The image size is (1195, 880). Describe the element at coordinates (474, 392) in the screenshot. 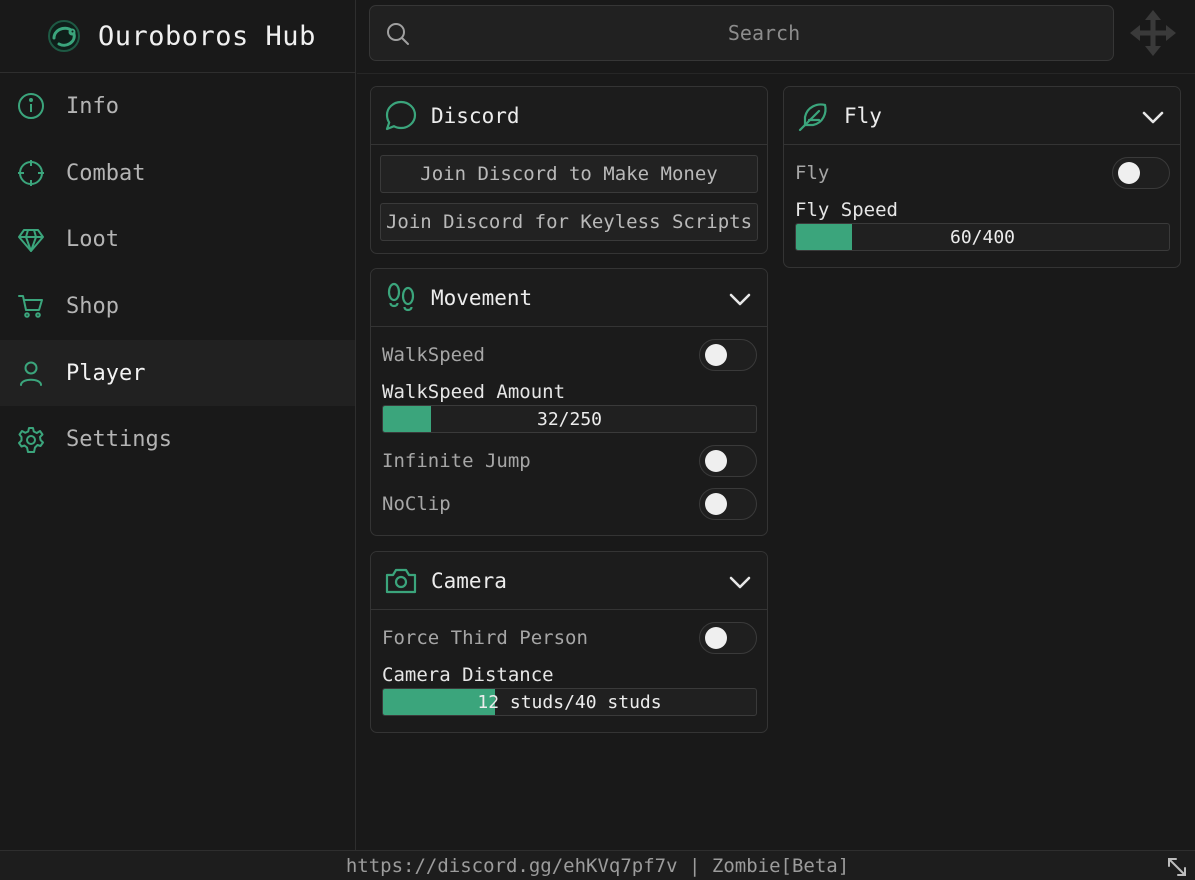

I see `walkspeed-amount-label: WalkSpeed Amount` at that location.